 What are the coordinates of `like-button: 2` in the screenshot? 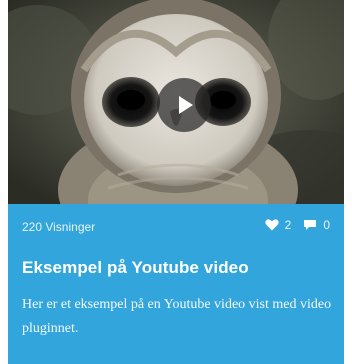 It's located at (278, 225).